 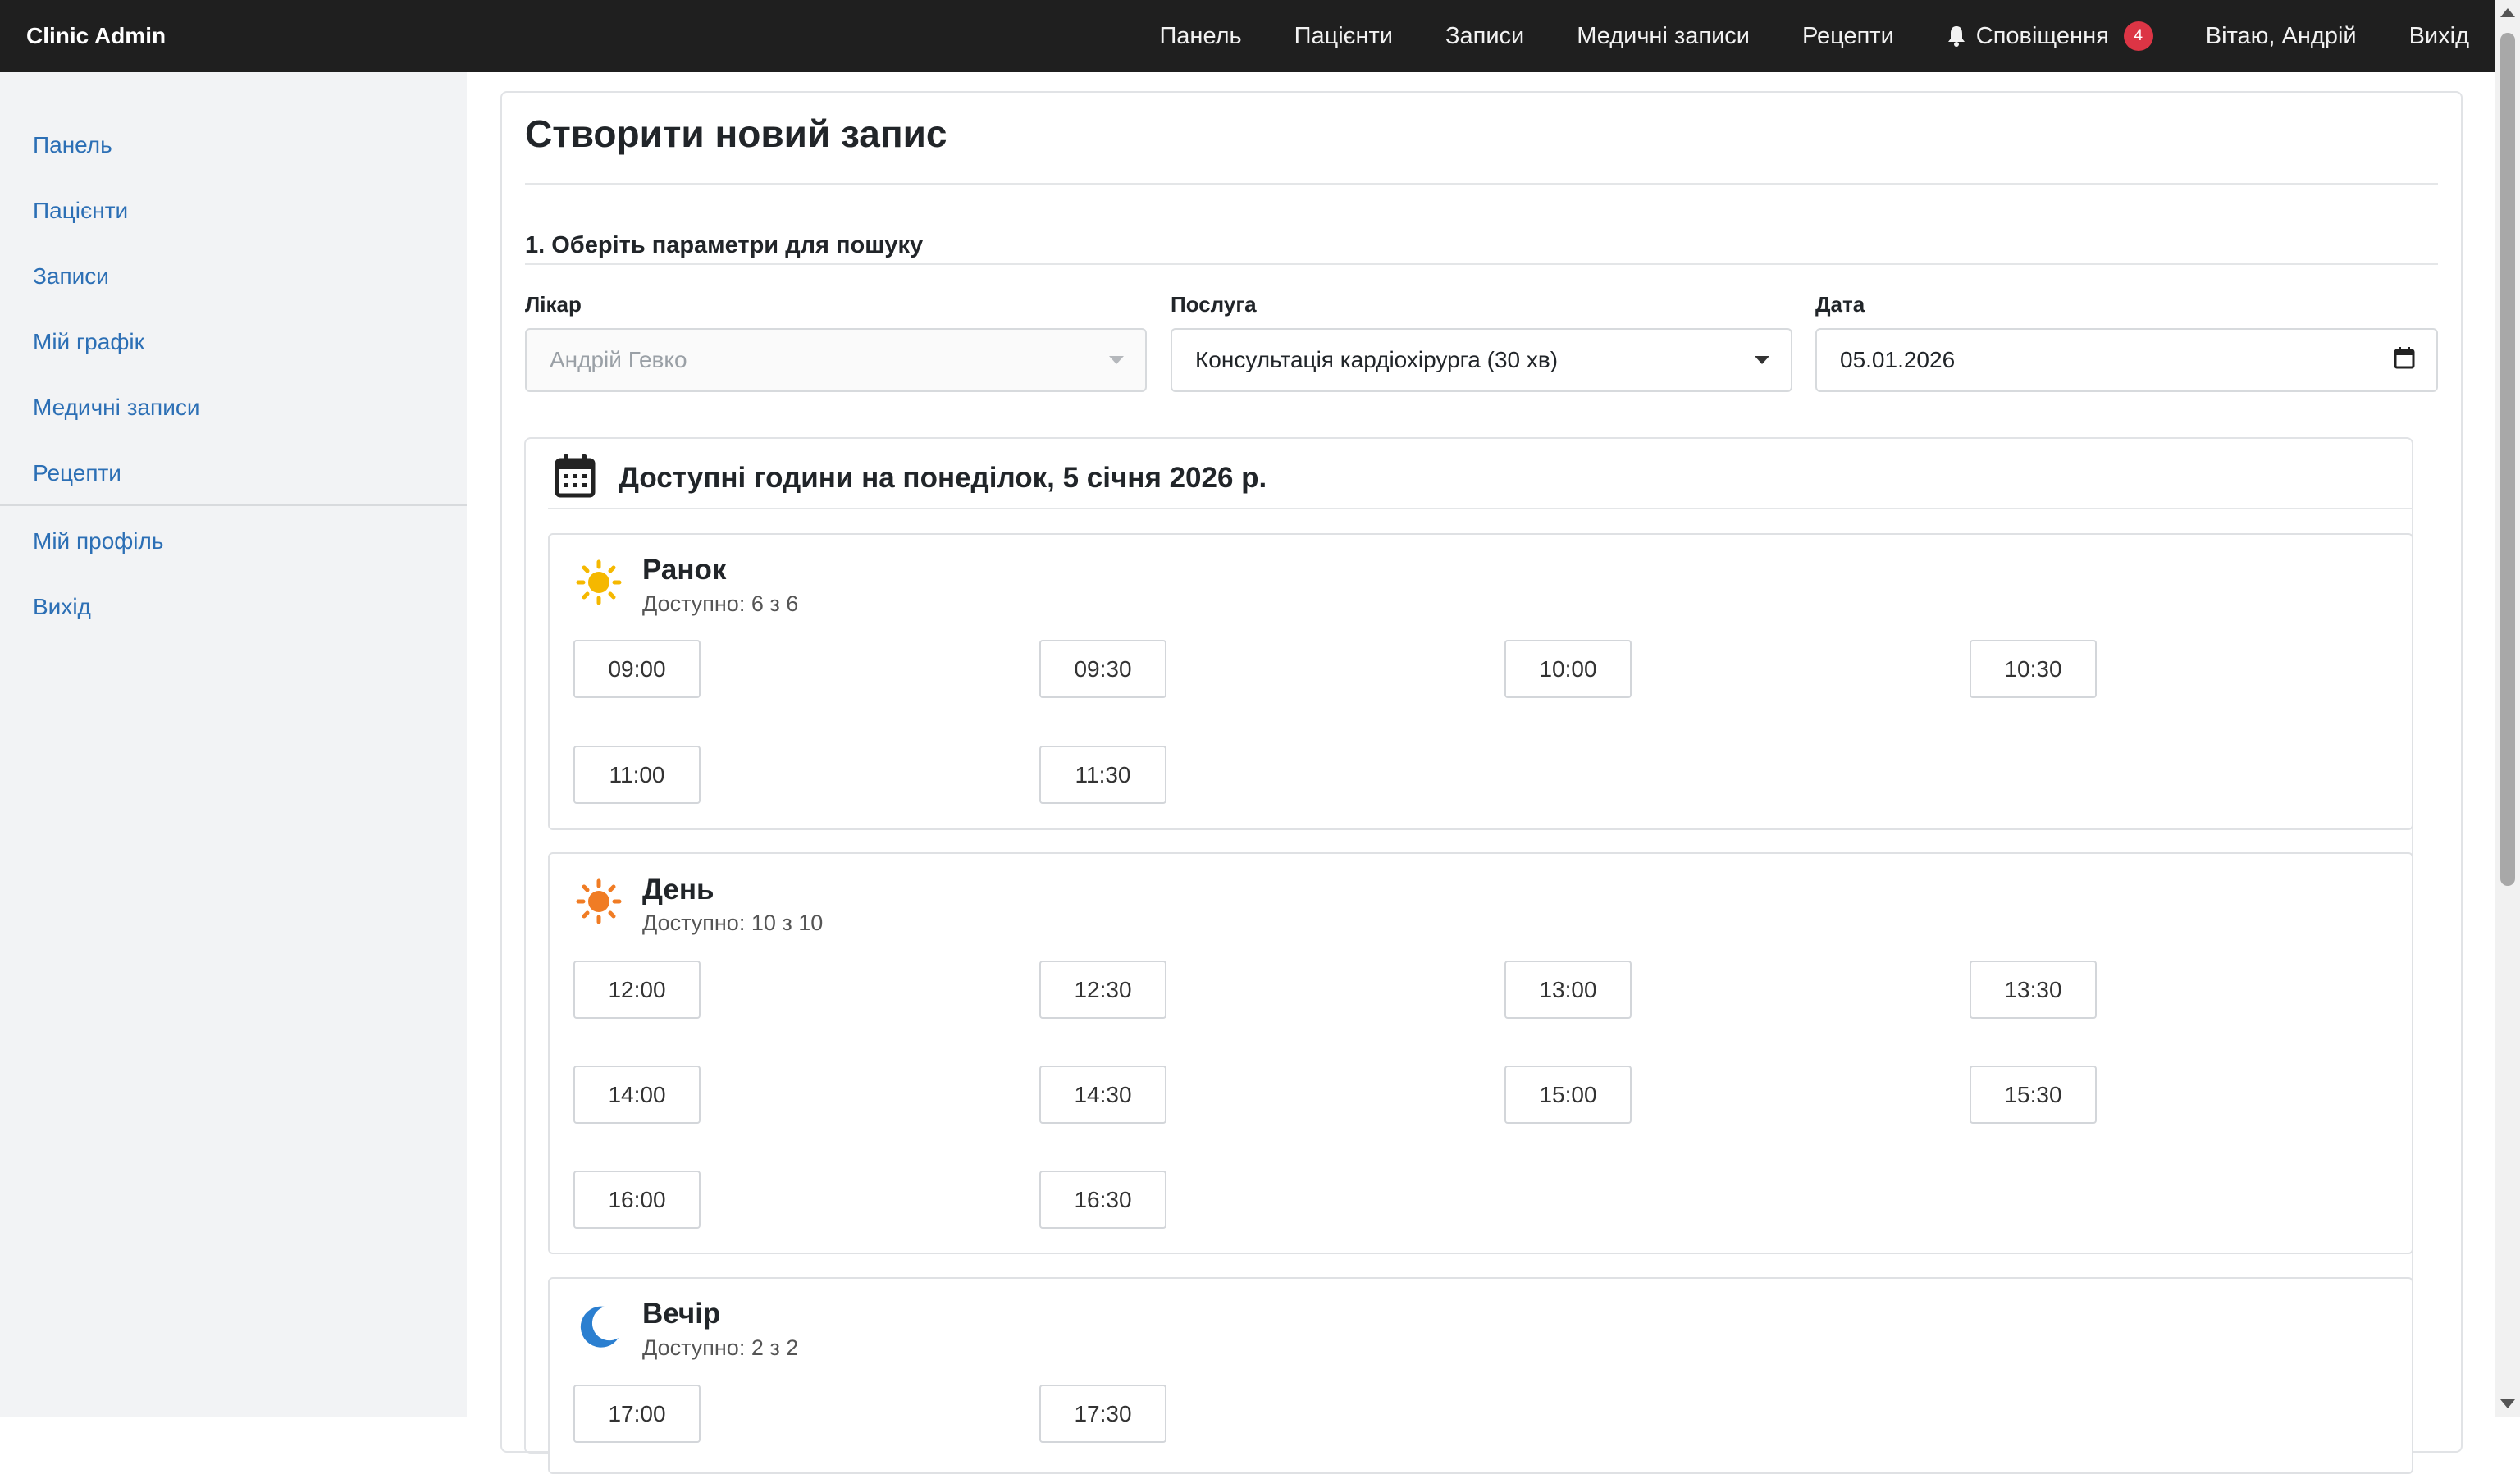 What do you see at coordinates (96, 36) in the screenshot?
I see `brand-logo: Clinic Admin` at bounding box center [96, 36].